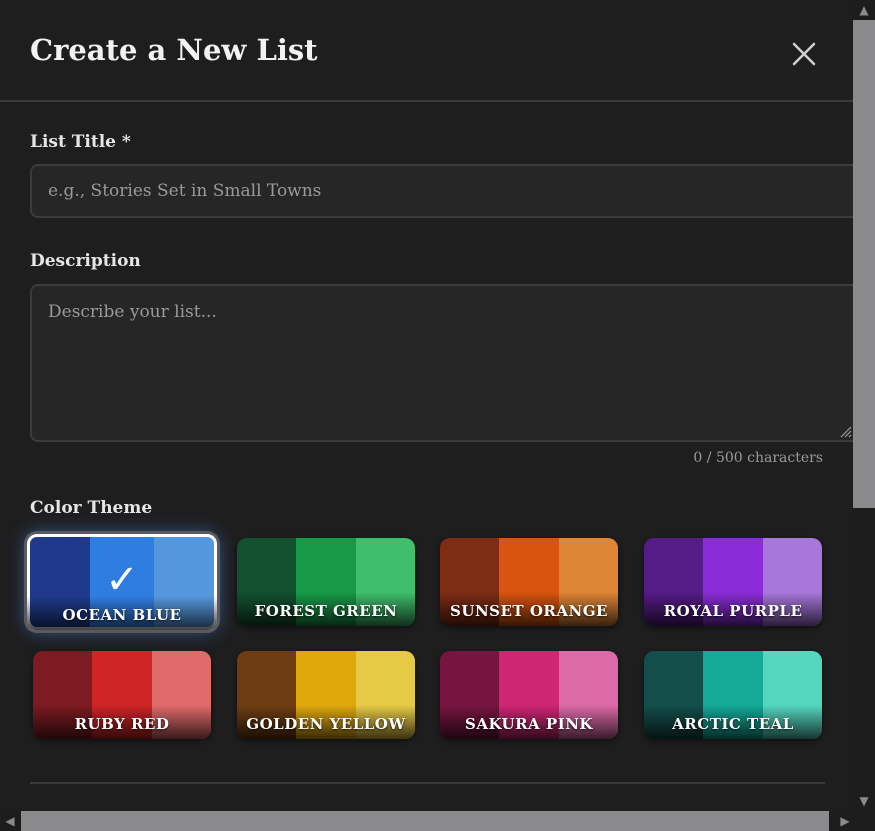  What do you see at coordinates (864, 801) in the screenshot?
I see `scroll-down-icon: ▼` at bounding box center [864, 801].